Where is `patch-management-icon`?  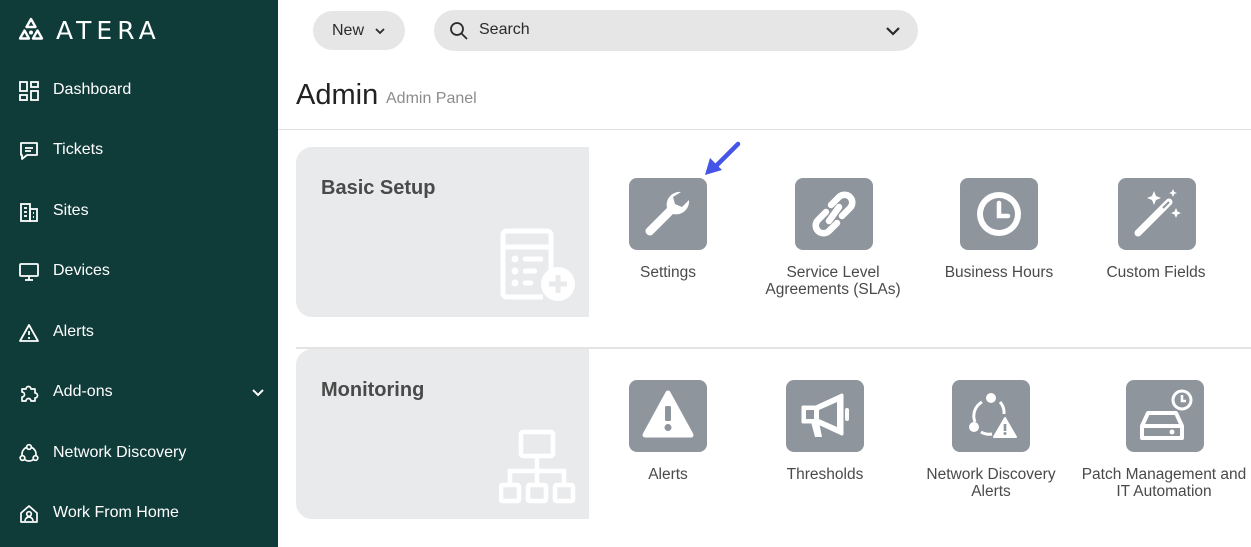
patch-management-icon is located at coordinates (1167, 414).